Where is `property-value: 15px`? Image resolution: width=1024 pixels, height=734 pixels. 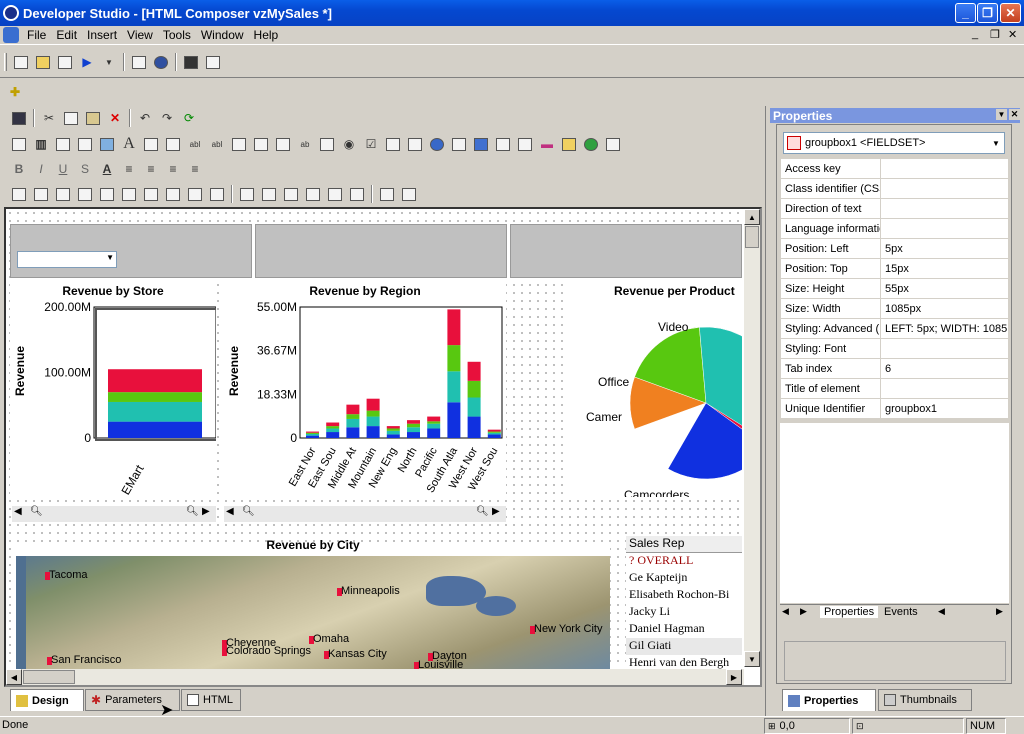
property-value: 15px is located at coordinates (944, 268).